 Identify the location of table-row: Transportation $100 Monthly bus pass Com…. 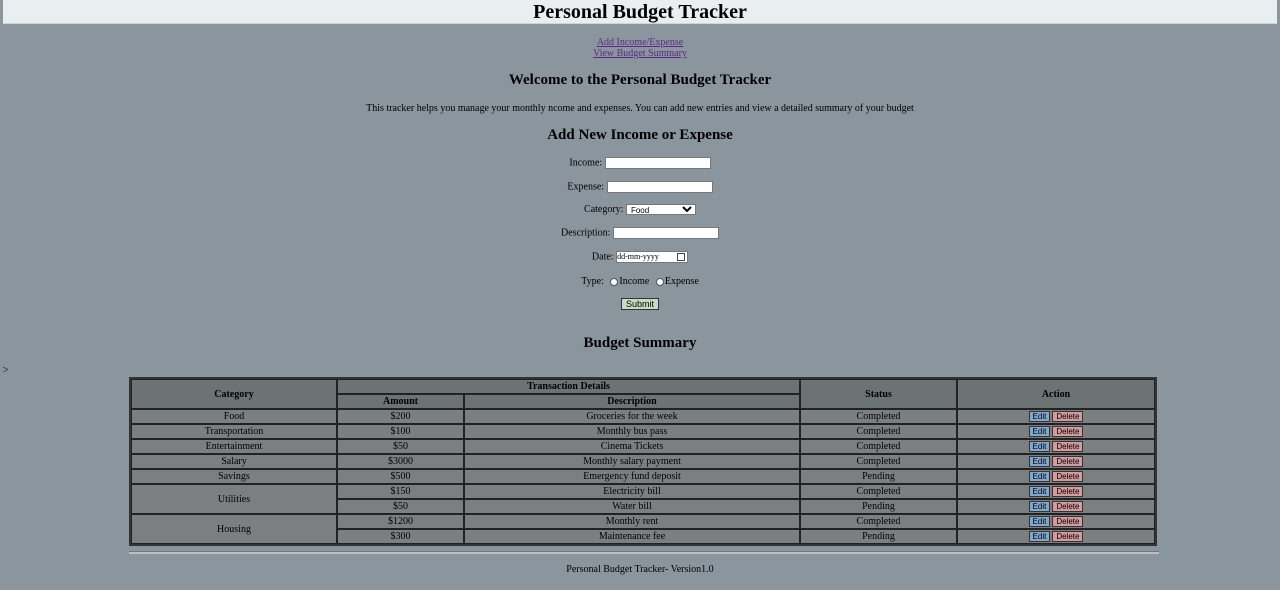
(643, 431).